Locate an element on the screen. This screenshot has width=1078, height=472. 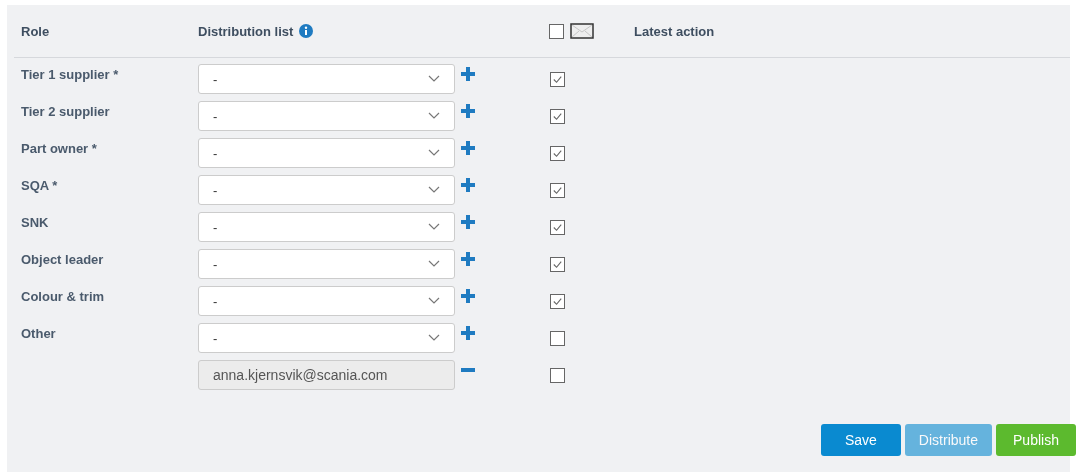
role-label: Object leader is located at coordinates (62, 259).